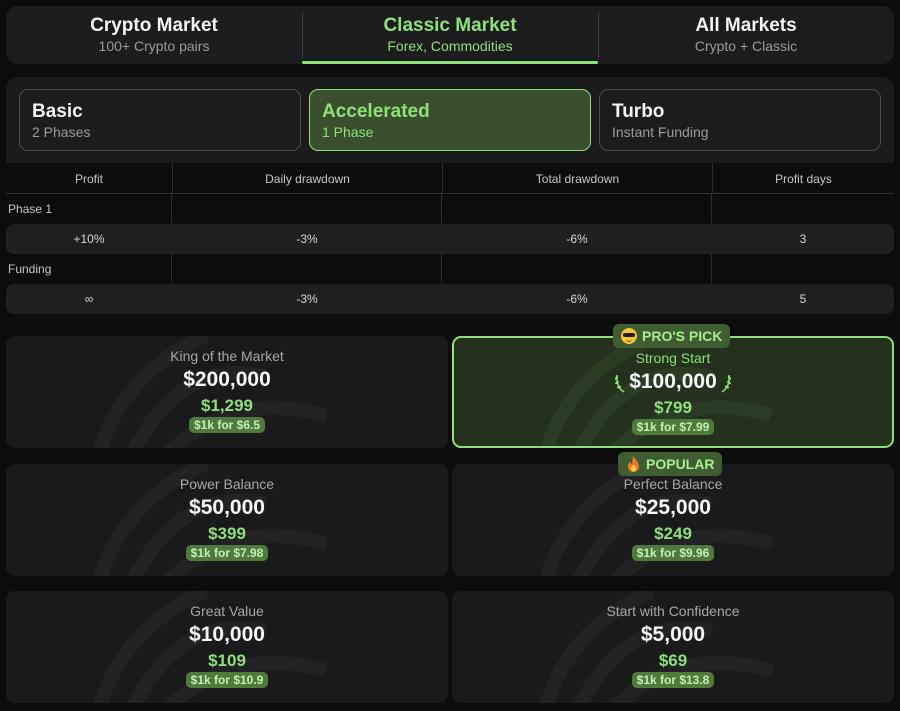  I want to click on cell-profit: ∞, so click(89, 299).